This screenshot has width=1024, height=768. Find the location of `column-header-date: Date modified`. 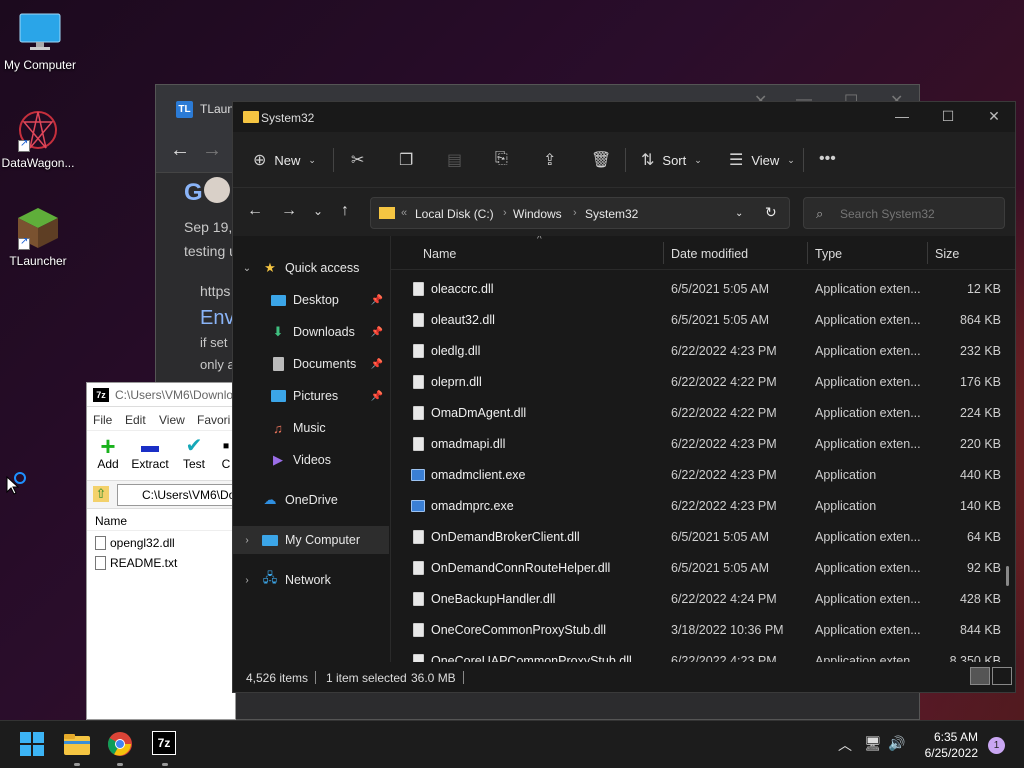

column-header-date: Date modified is located at coordinates (709, 254).